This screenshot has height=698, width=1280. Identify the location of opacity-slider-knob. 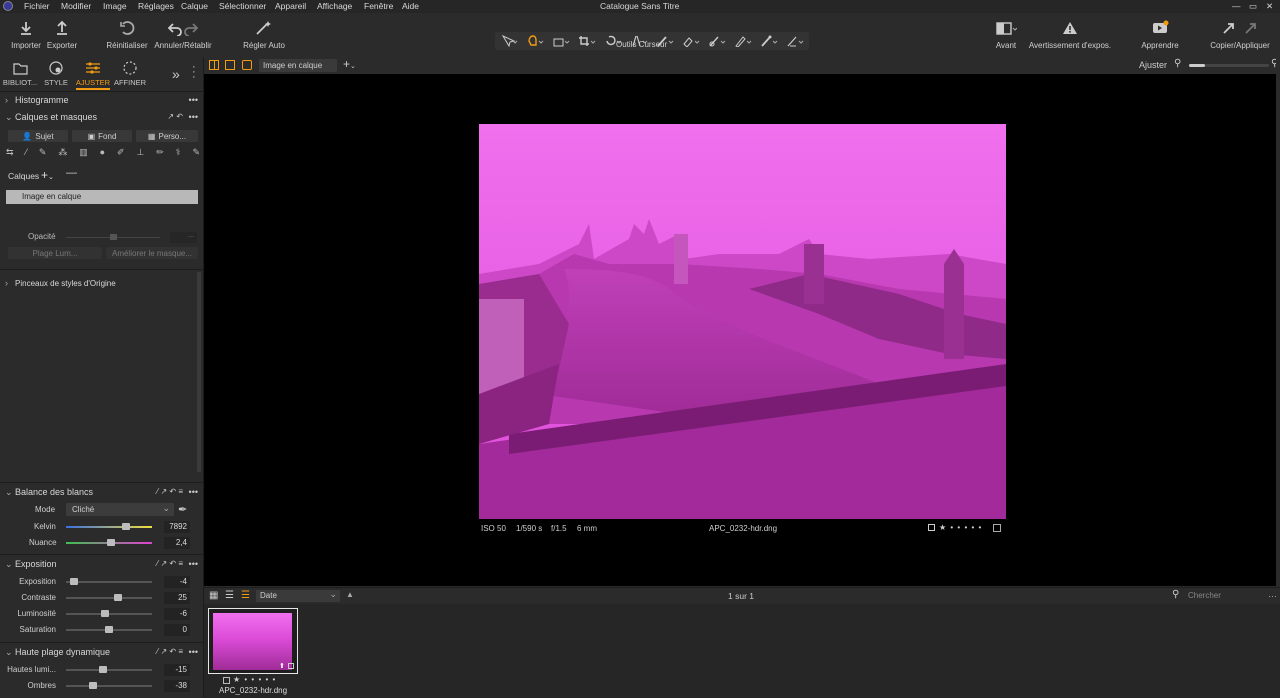
(113, 237).